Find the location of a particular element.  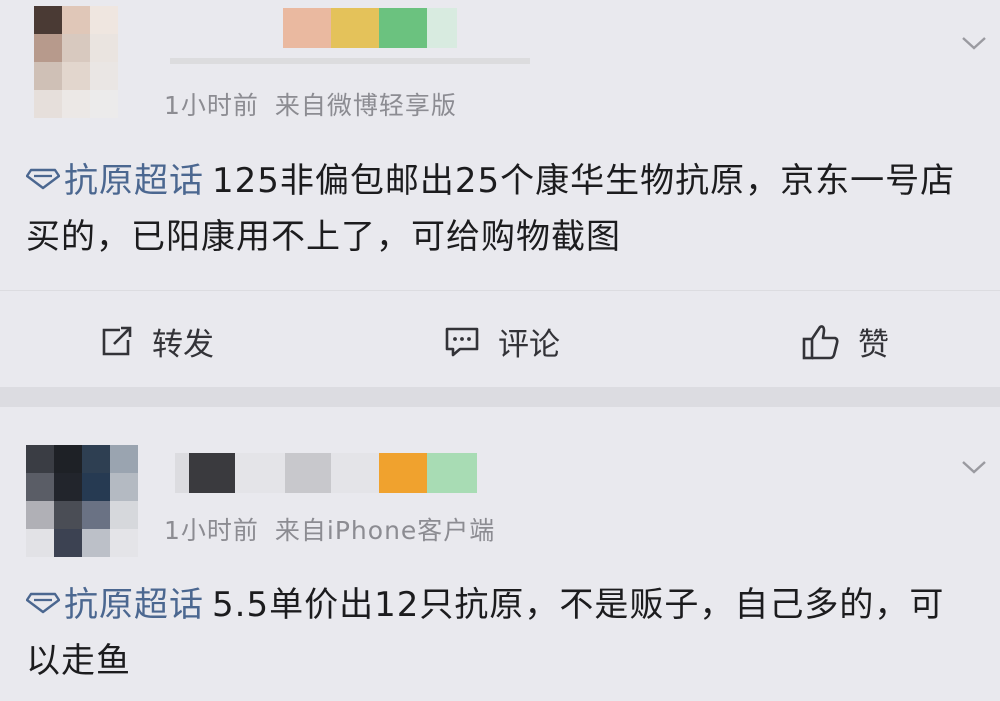

comment-button: 评论 is located at coordinates (502, 341).